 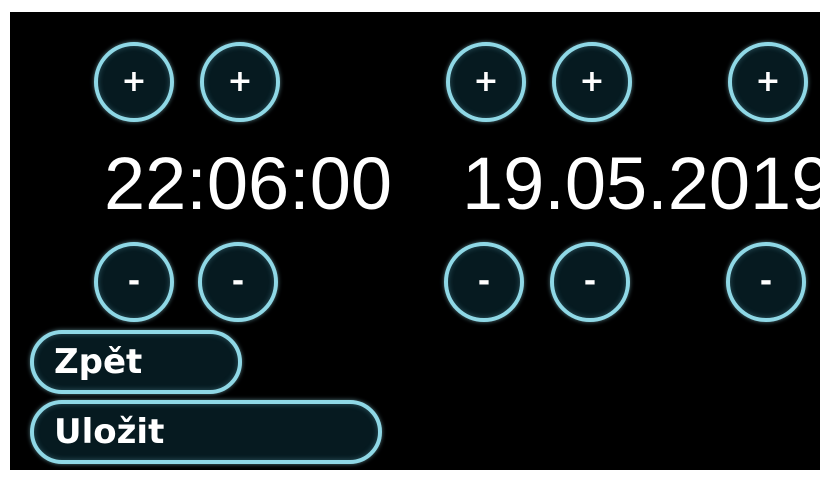 I want to click on hours-plus-button: +, so click(x=134, y=82).